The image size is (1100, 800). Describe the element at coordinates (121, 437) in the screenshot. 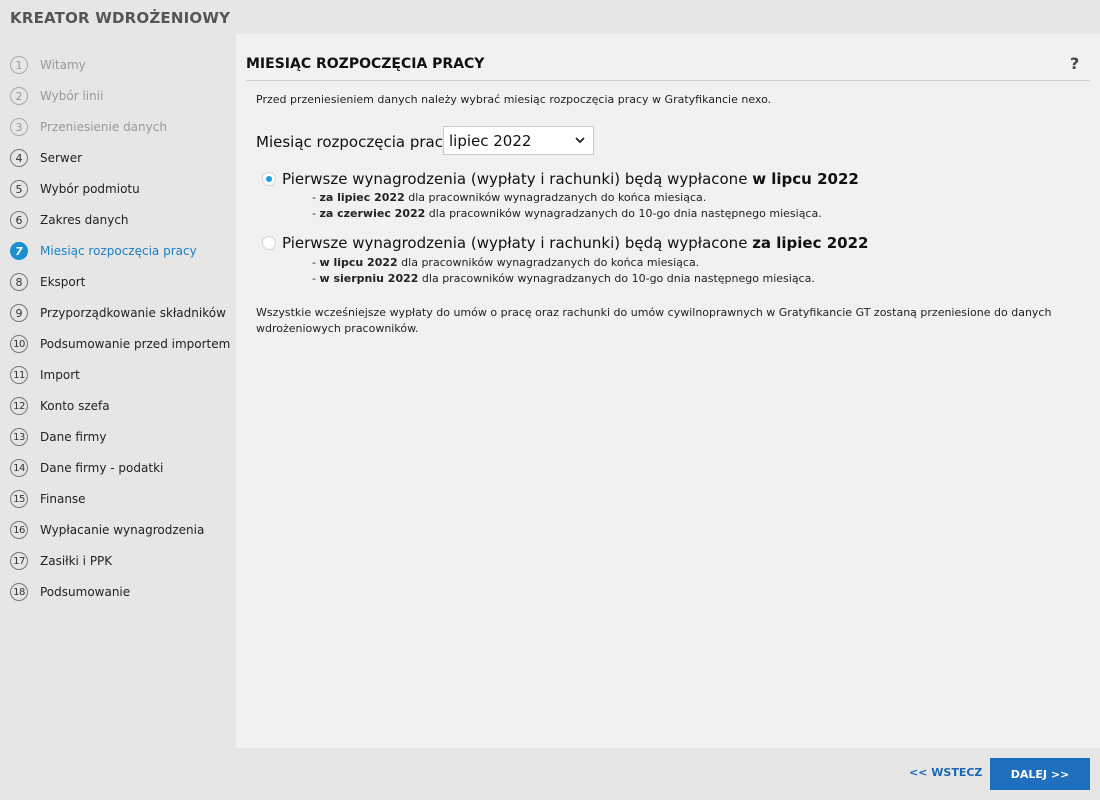

I see `step-dane-firmy: 13 Dane firmy` at that location.